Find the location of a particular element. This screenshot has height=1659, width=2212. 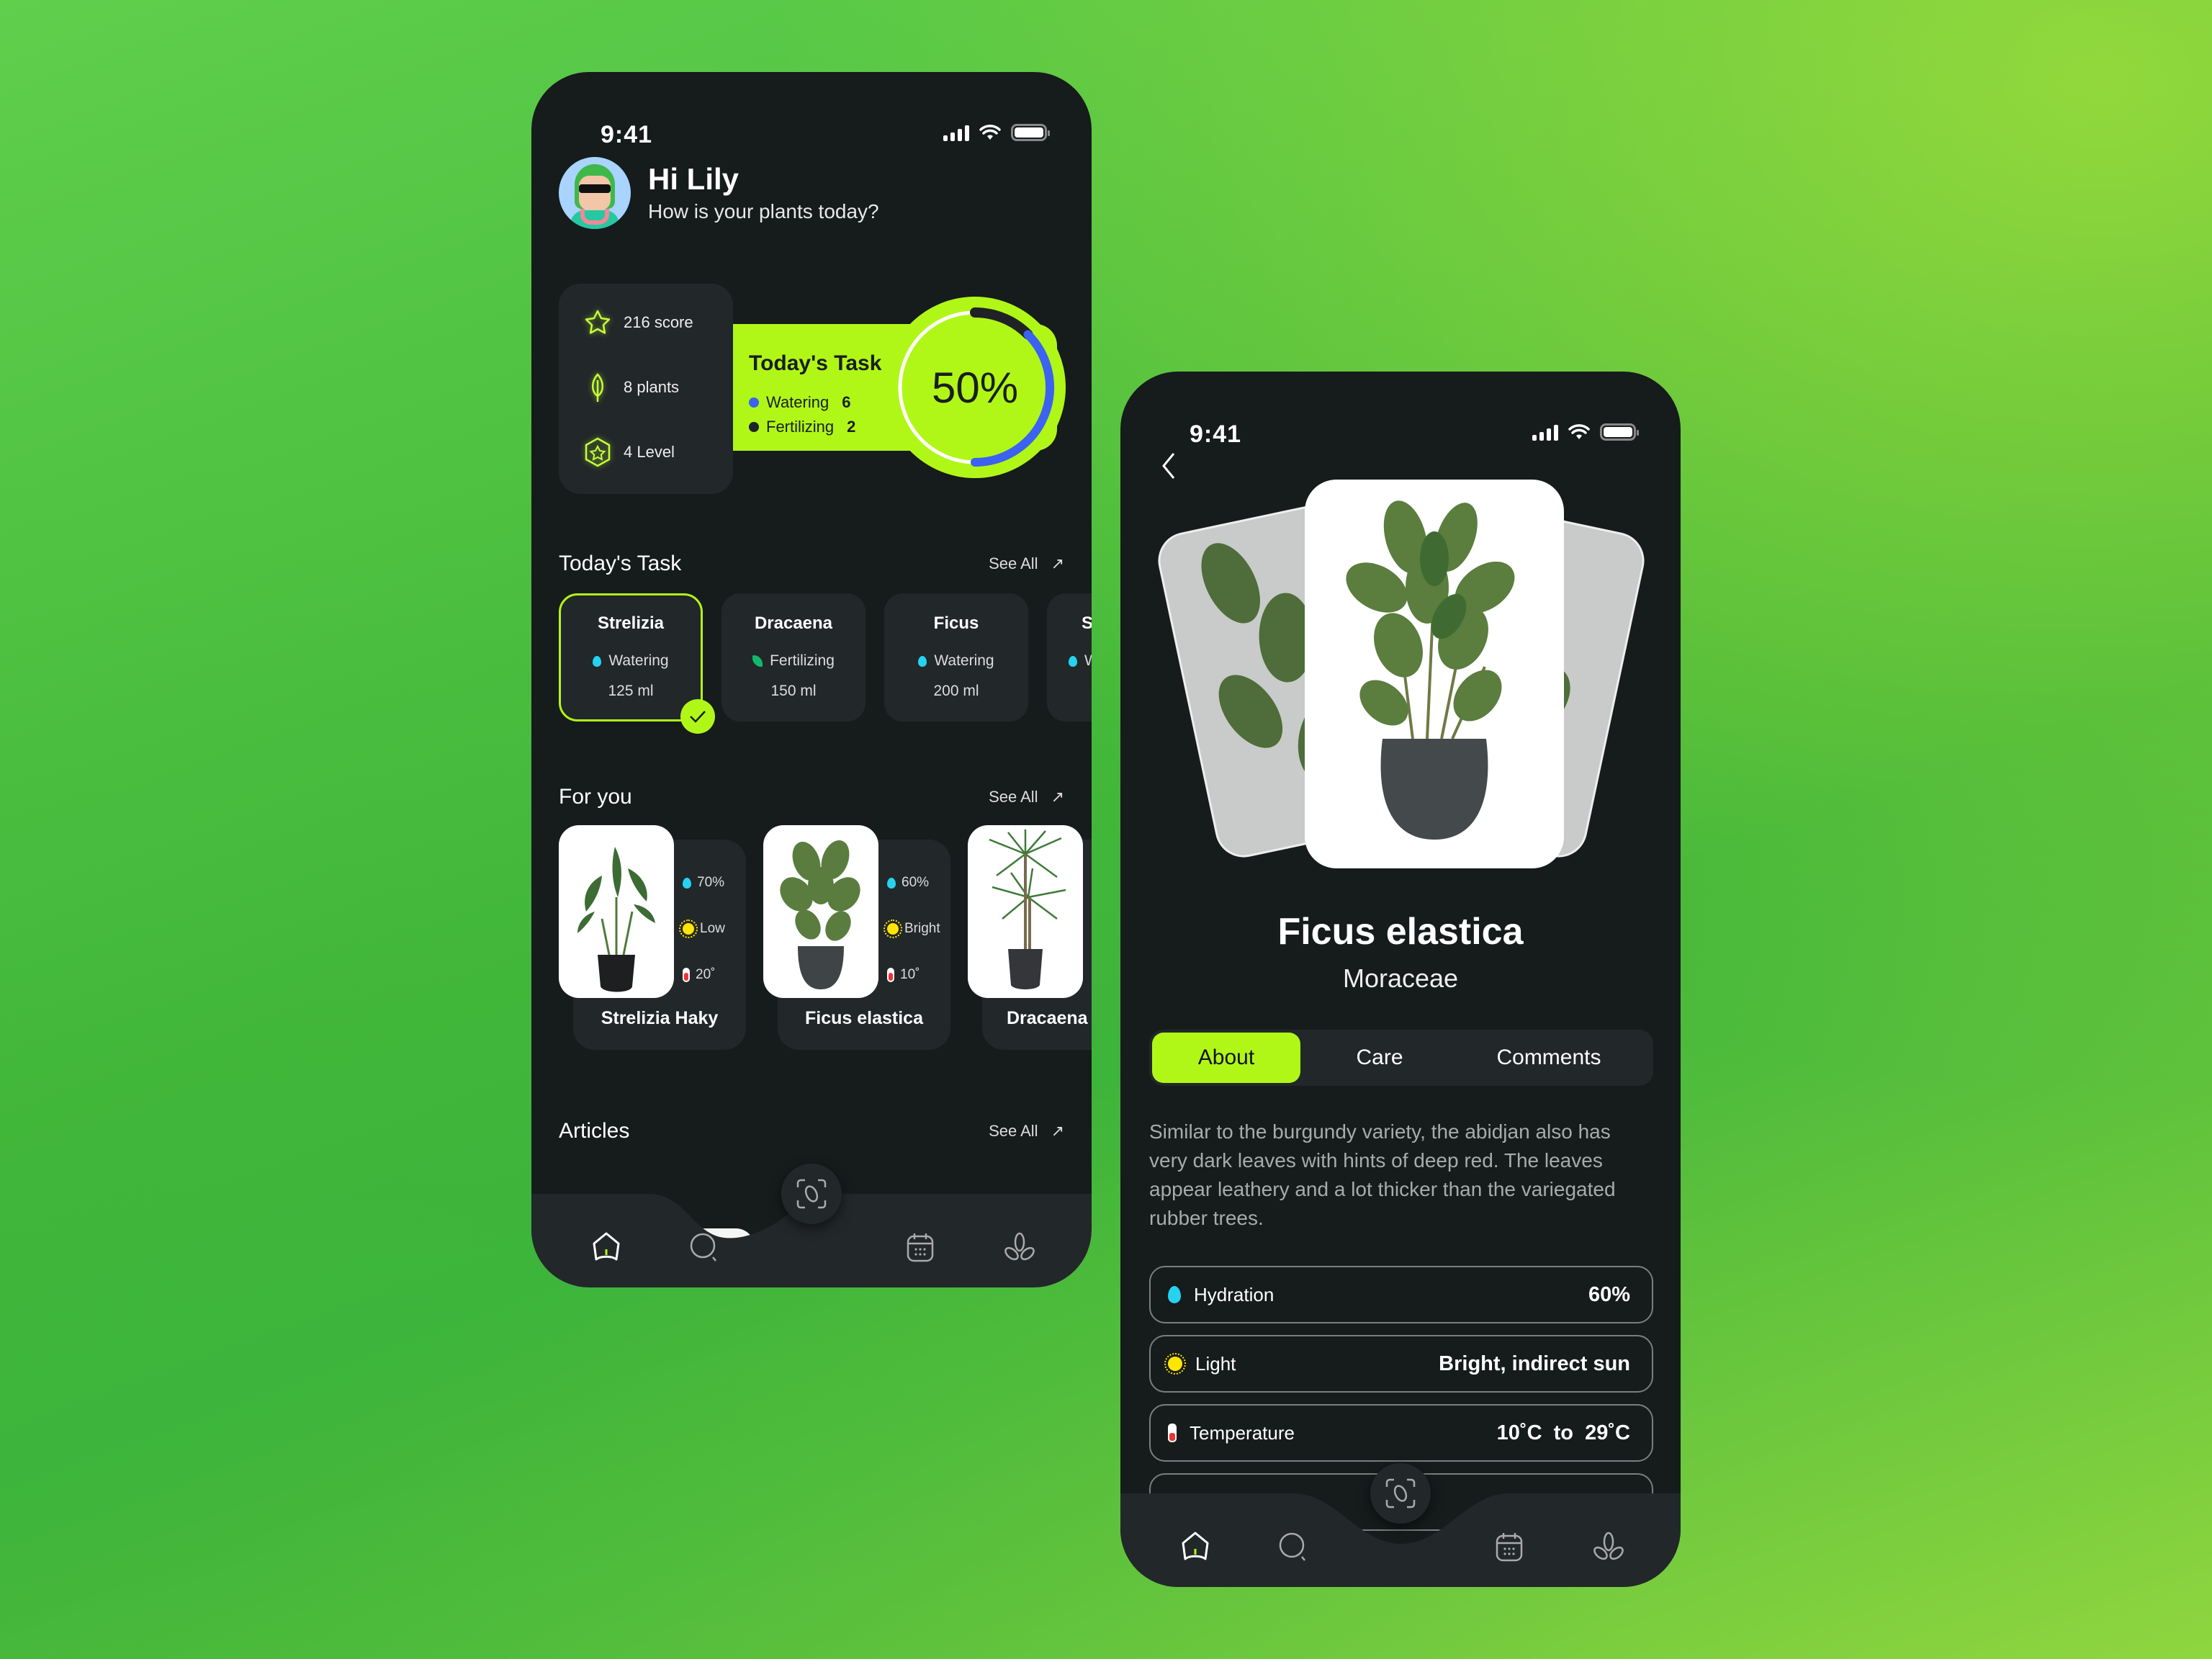

section-title: Articles is located at coordinates (594, 1131).